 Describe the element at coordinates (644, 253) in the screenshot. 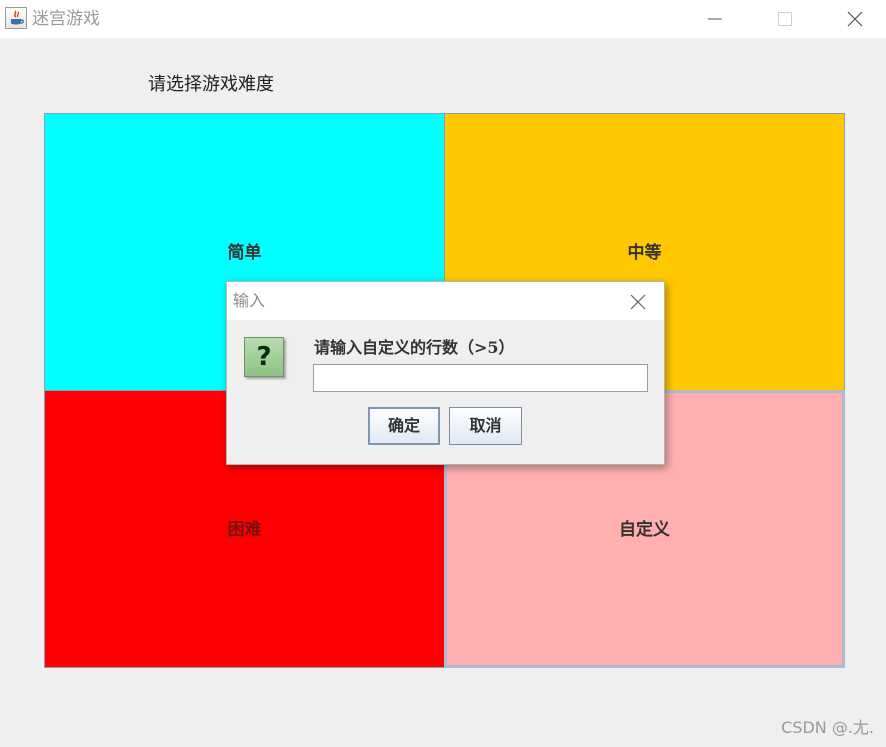

I see `medium-label: 中等` at that location.